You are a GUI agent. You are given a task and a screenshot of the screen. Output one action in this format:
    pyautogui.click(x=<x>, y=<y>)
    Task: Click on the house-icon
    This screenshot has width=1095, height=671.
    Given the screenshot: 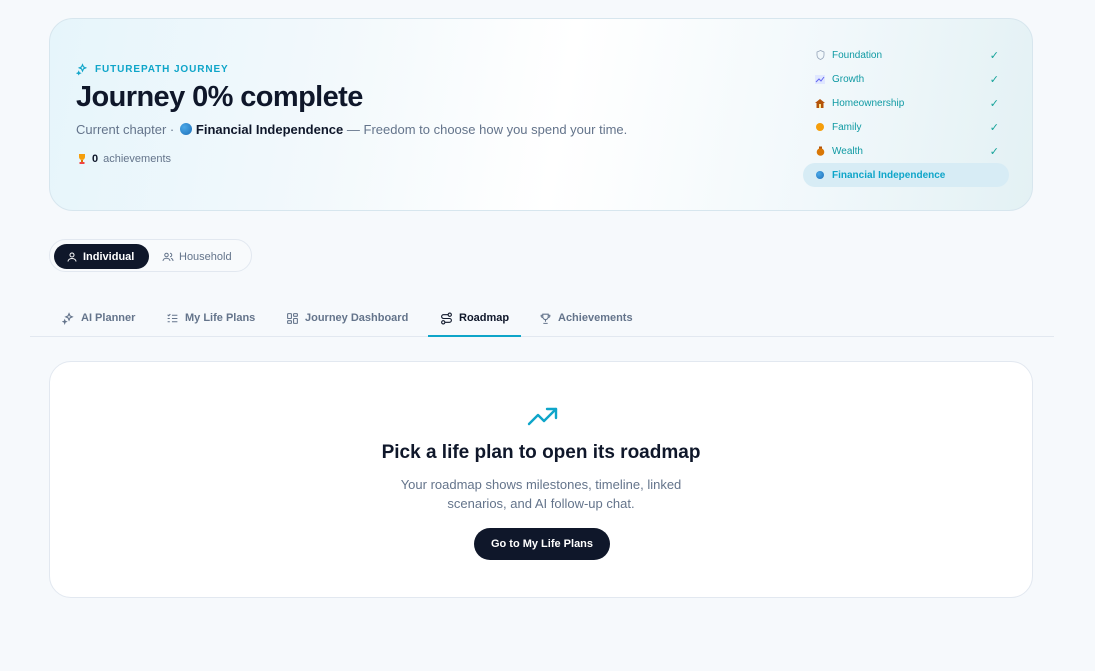 What is the action you would take?
    pyautogui.click(x=820, y=103)
    